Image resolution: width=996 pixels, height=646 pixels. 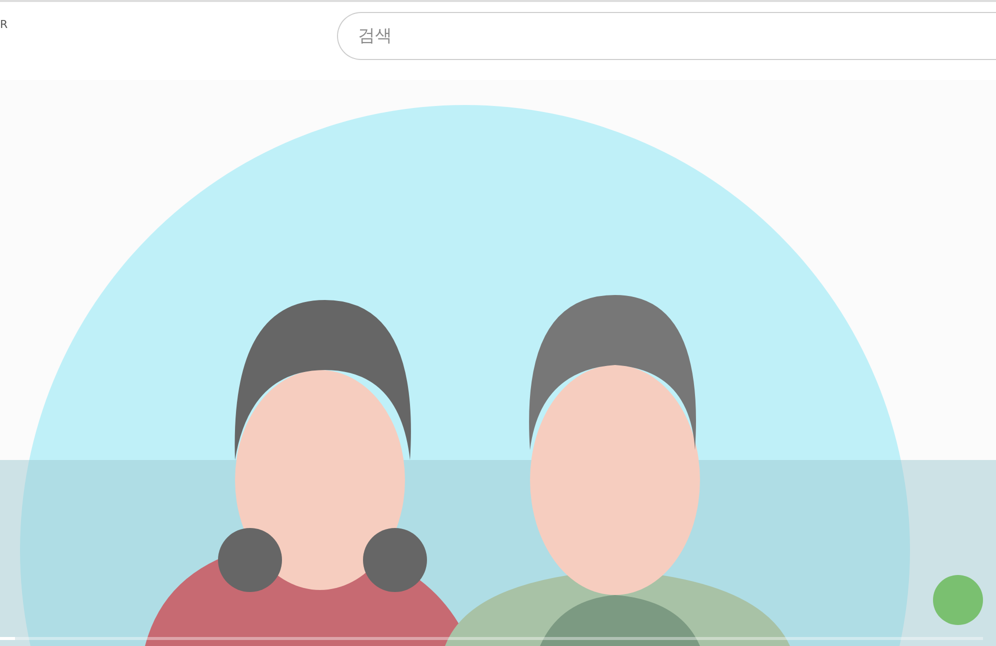 What do you see at coordinates (666, 36) in the screenshot?
I see `search-field: 검색` at bounding box center [666, 36].